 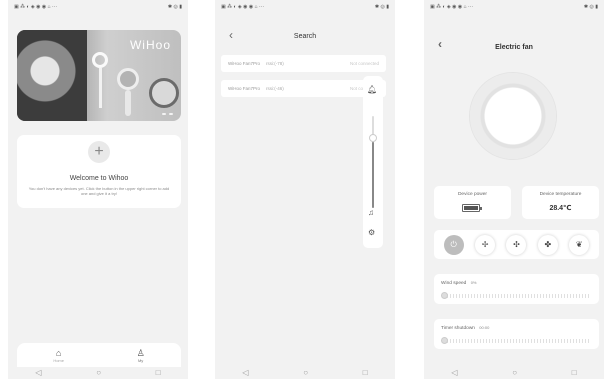 What do you see at coordinates (516, 341) in the screenshot?
I see `timer-slider-track` at bounding box center [516, 341].